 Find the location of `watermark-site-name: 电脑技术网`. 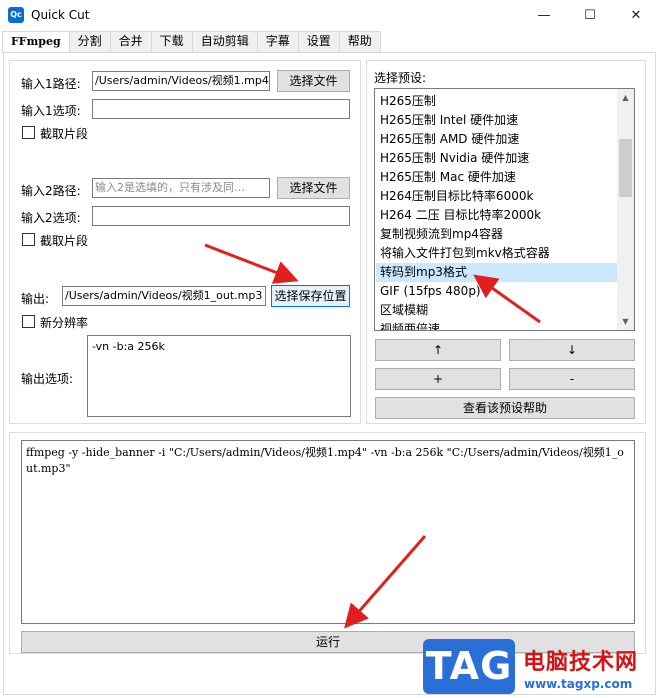

watermark-site-name: 电脑技术网 is located at coordinates (581, 662).